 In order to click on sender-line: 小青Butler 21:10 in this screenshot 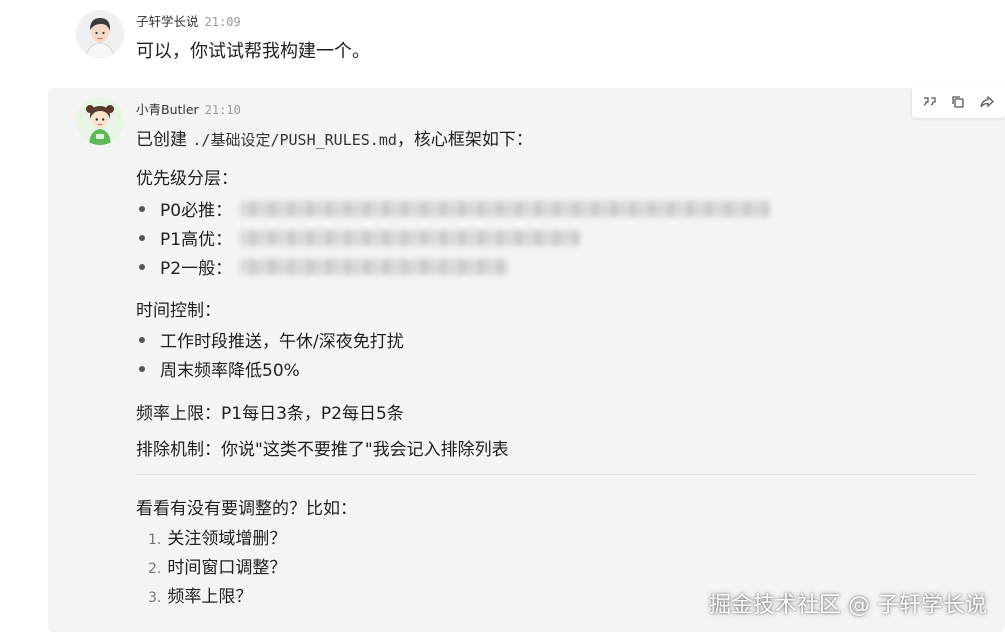, I will do `click(188, 108)`.